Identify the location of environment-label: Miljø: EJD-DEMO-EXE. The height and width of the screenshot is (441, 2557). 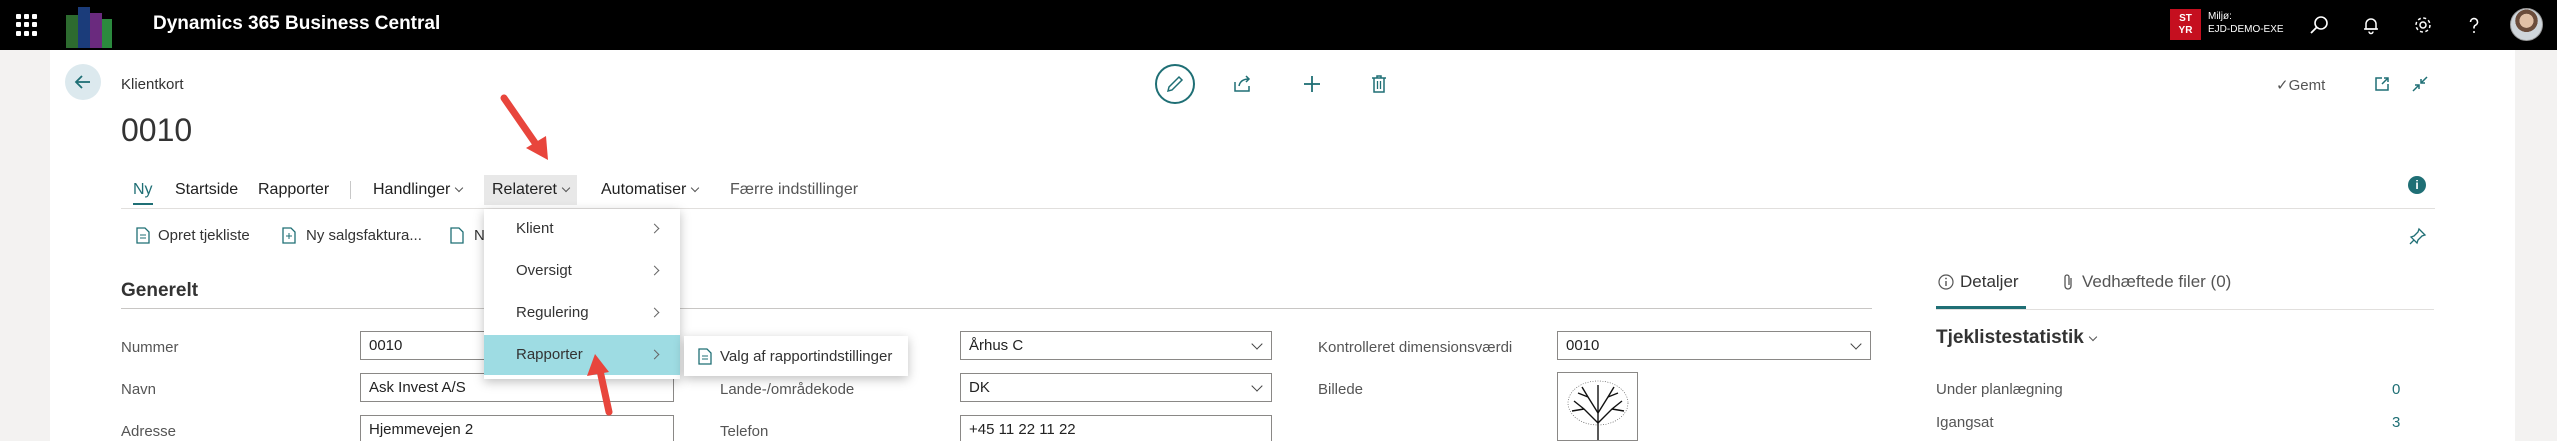
(2246, 23).